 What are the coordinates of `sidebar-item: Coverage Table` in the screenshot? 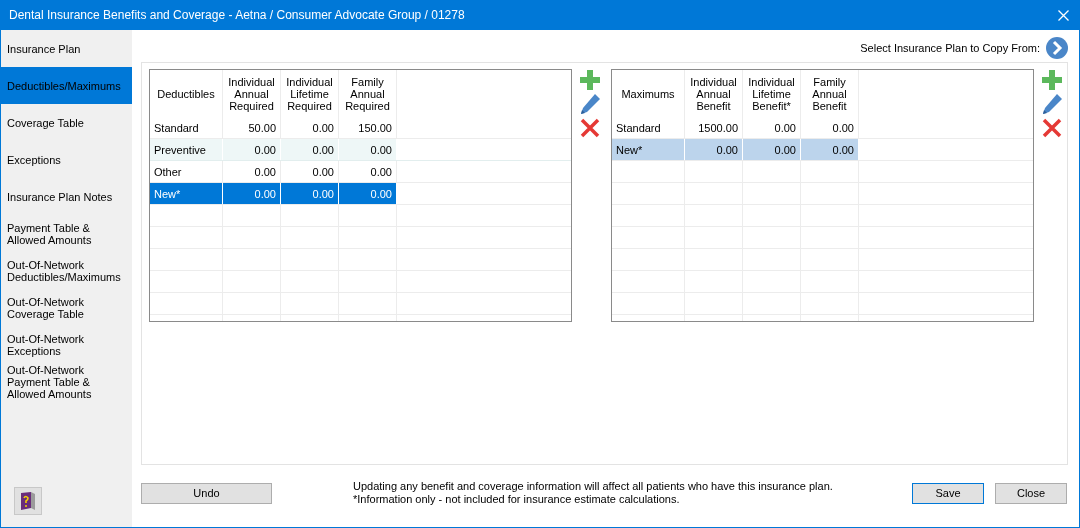 It's located at (66, 122).